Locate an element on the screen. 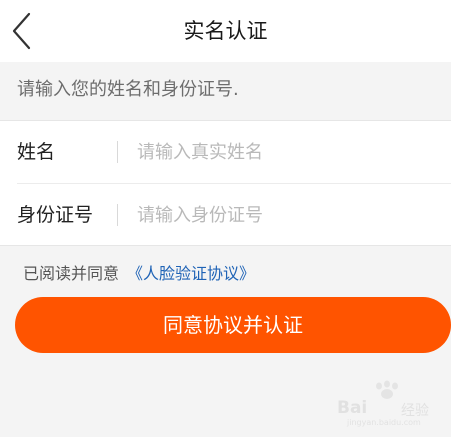 The image size is (451, 437). top-bar: 实名认证 is located at coordinates (225, 31).